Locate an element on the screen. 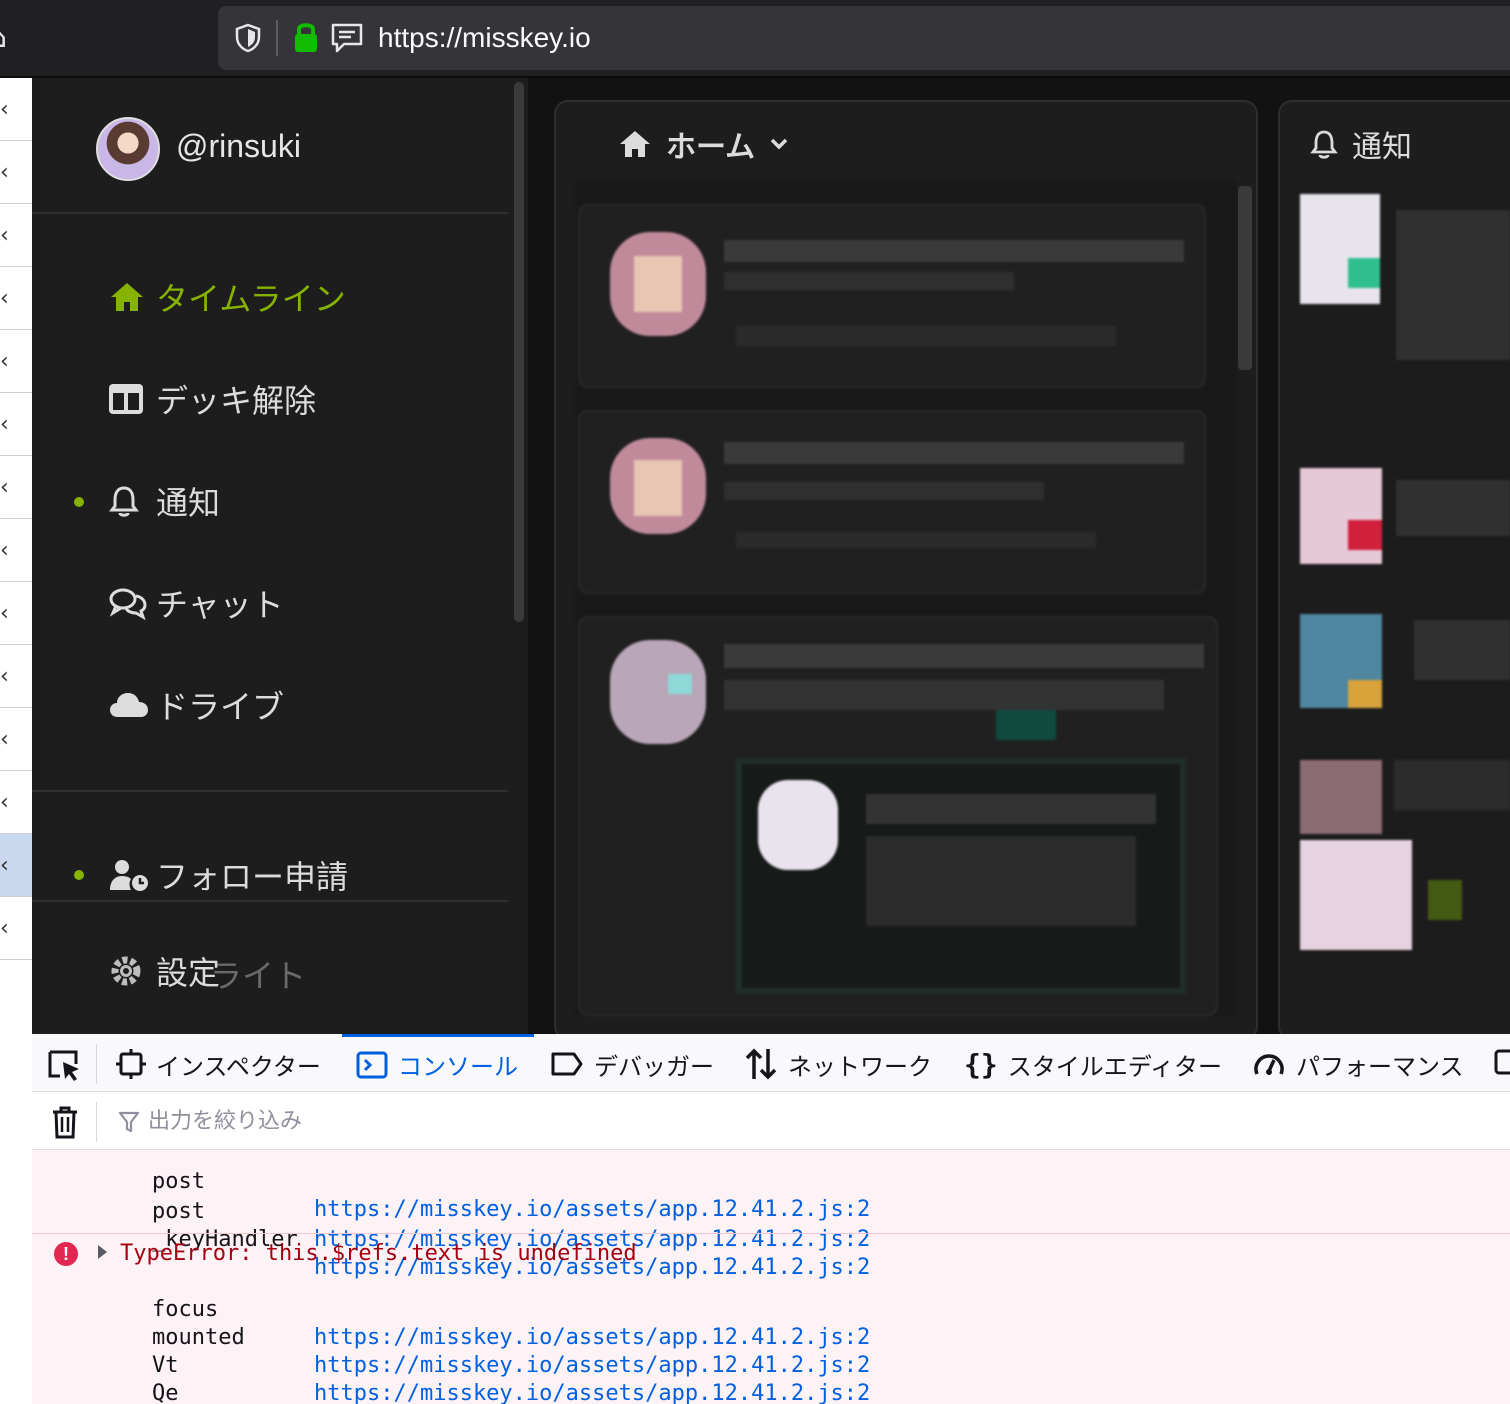 The width and height of the screenshot is (1510, 1404). stack-function: focus is located at coordinates (185, 1309).